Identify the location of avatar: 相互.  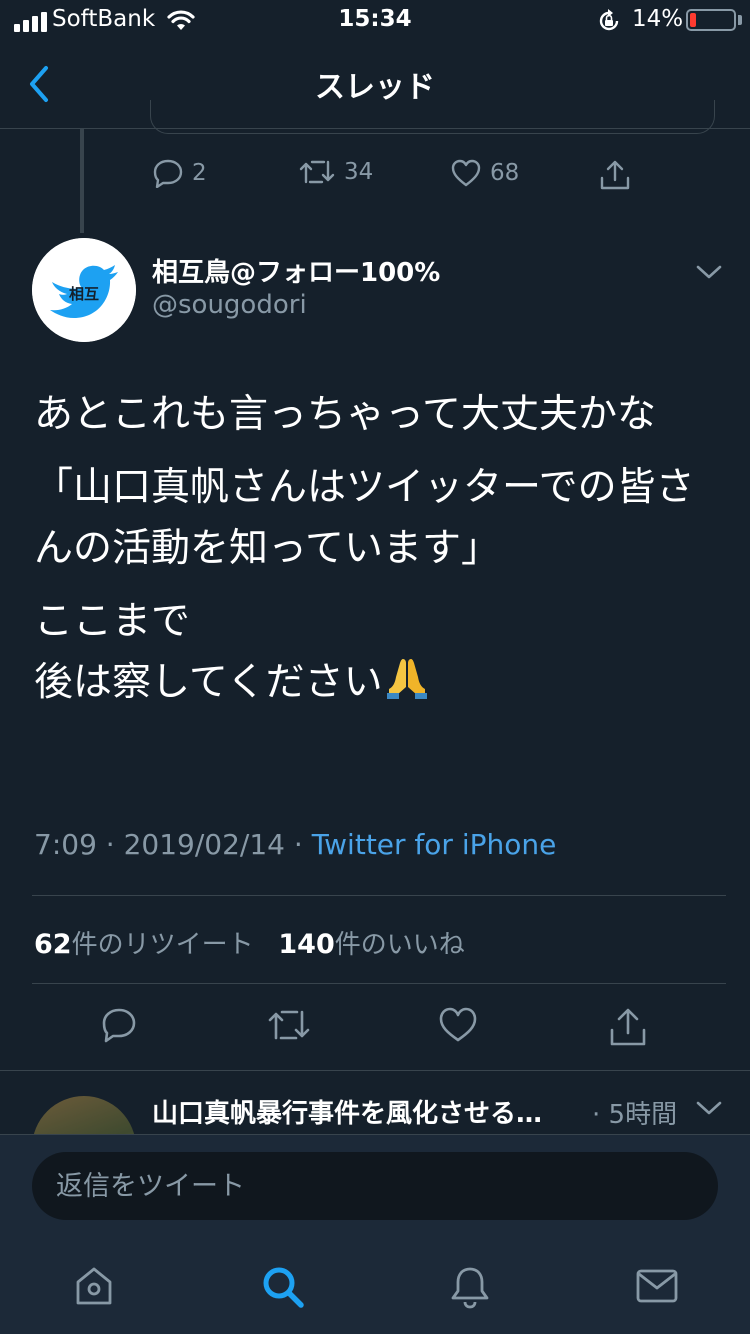
(84, 290).